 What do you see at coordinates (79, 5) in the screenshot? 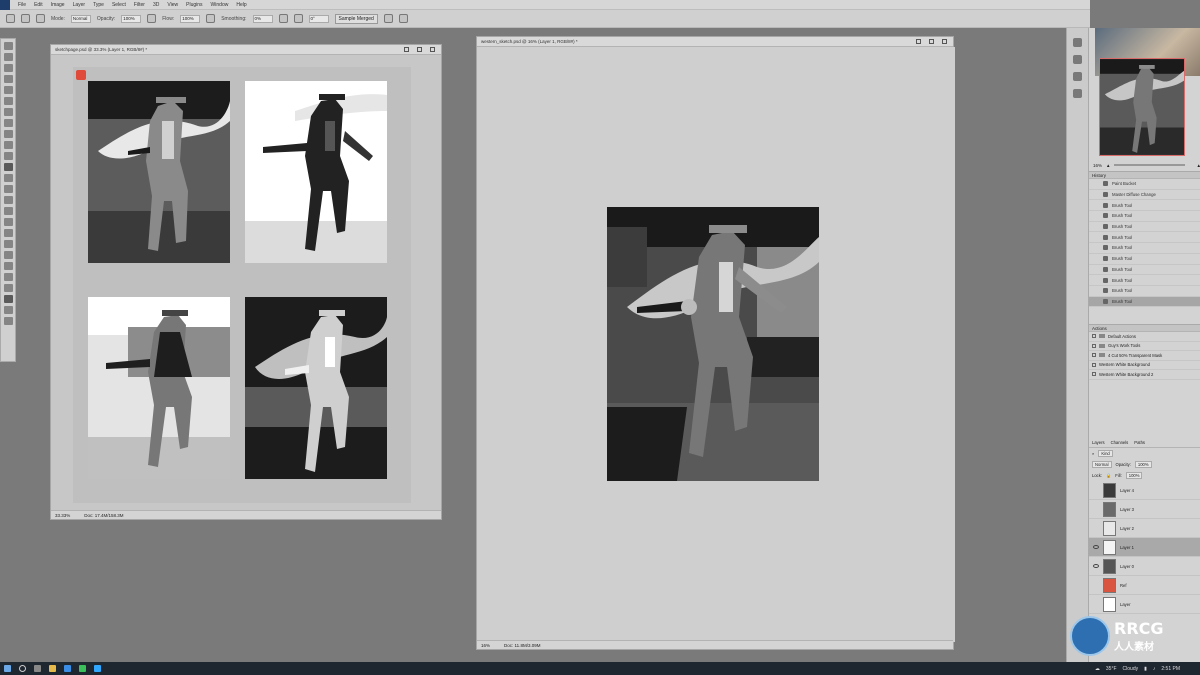
I see `menu-layer: Layer` at bounding box center [79, 5].